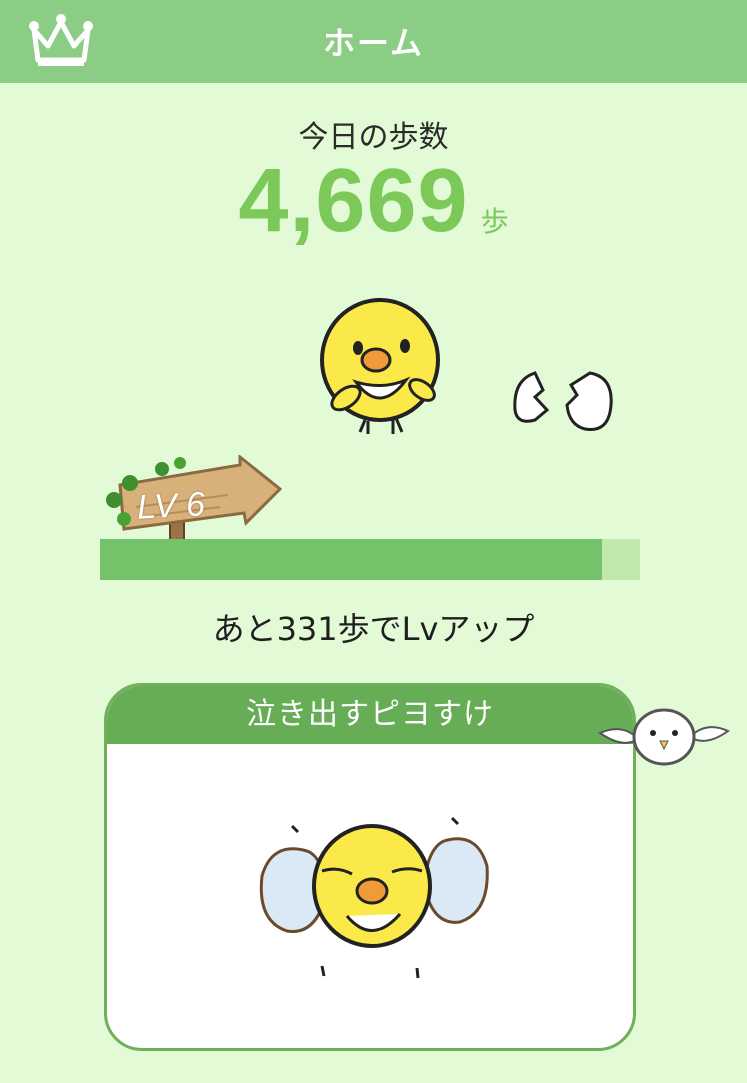  I want to click on steps-count: 4,669, so click(353, 201).